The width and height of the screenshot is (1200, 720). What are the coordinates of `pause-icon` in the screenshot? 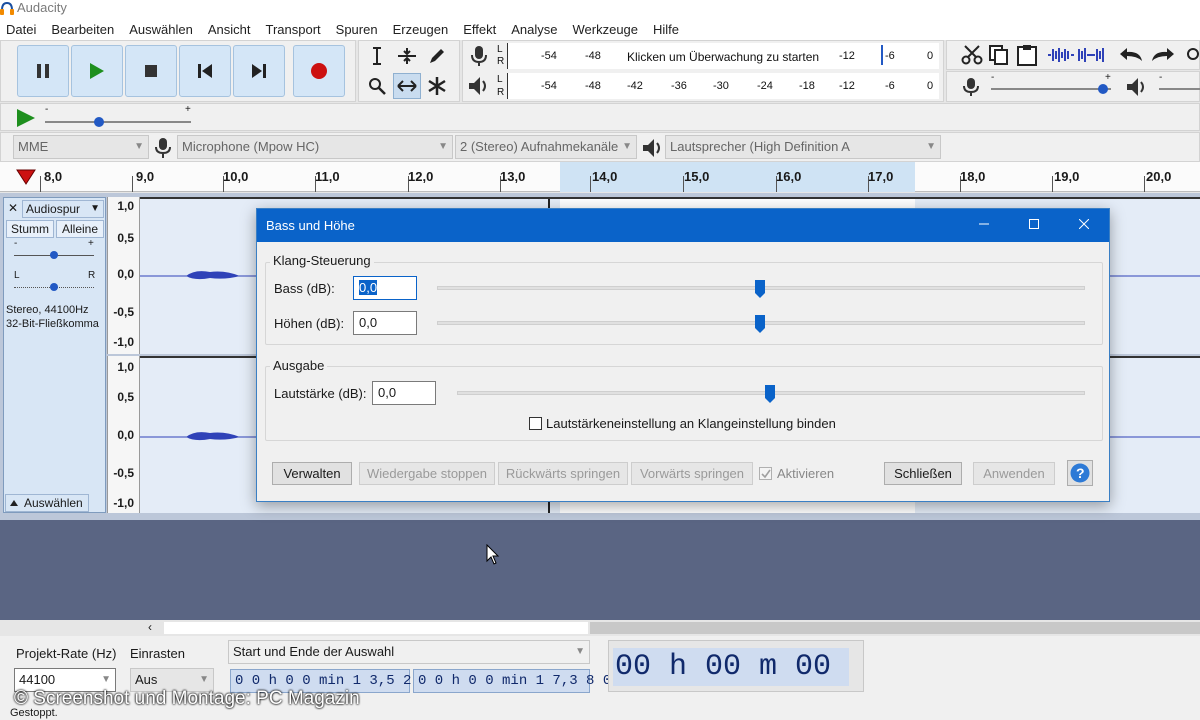 It's located at (43, 71).